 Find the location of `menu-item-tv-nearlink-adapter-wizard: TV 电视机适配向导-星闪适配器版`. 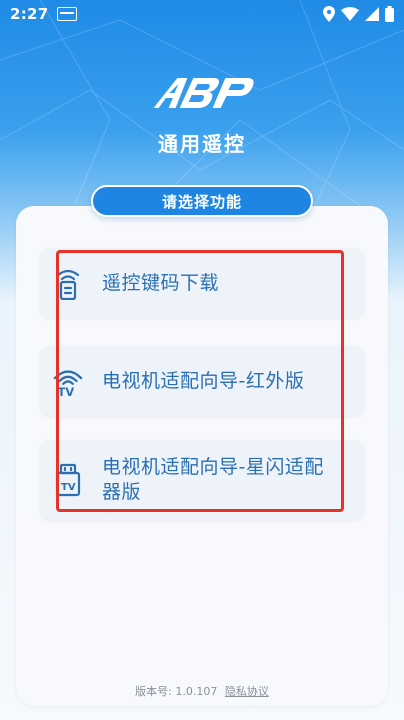

menu-item-tv-nearlink-adapter-wizard: TV 电视机适配向导-星闪适配器版 is located at coordinates (202, 480).